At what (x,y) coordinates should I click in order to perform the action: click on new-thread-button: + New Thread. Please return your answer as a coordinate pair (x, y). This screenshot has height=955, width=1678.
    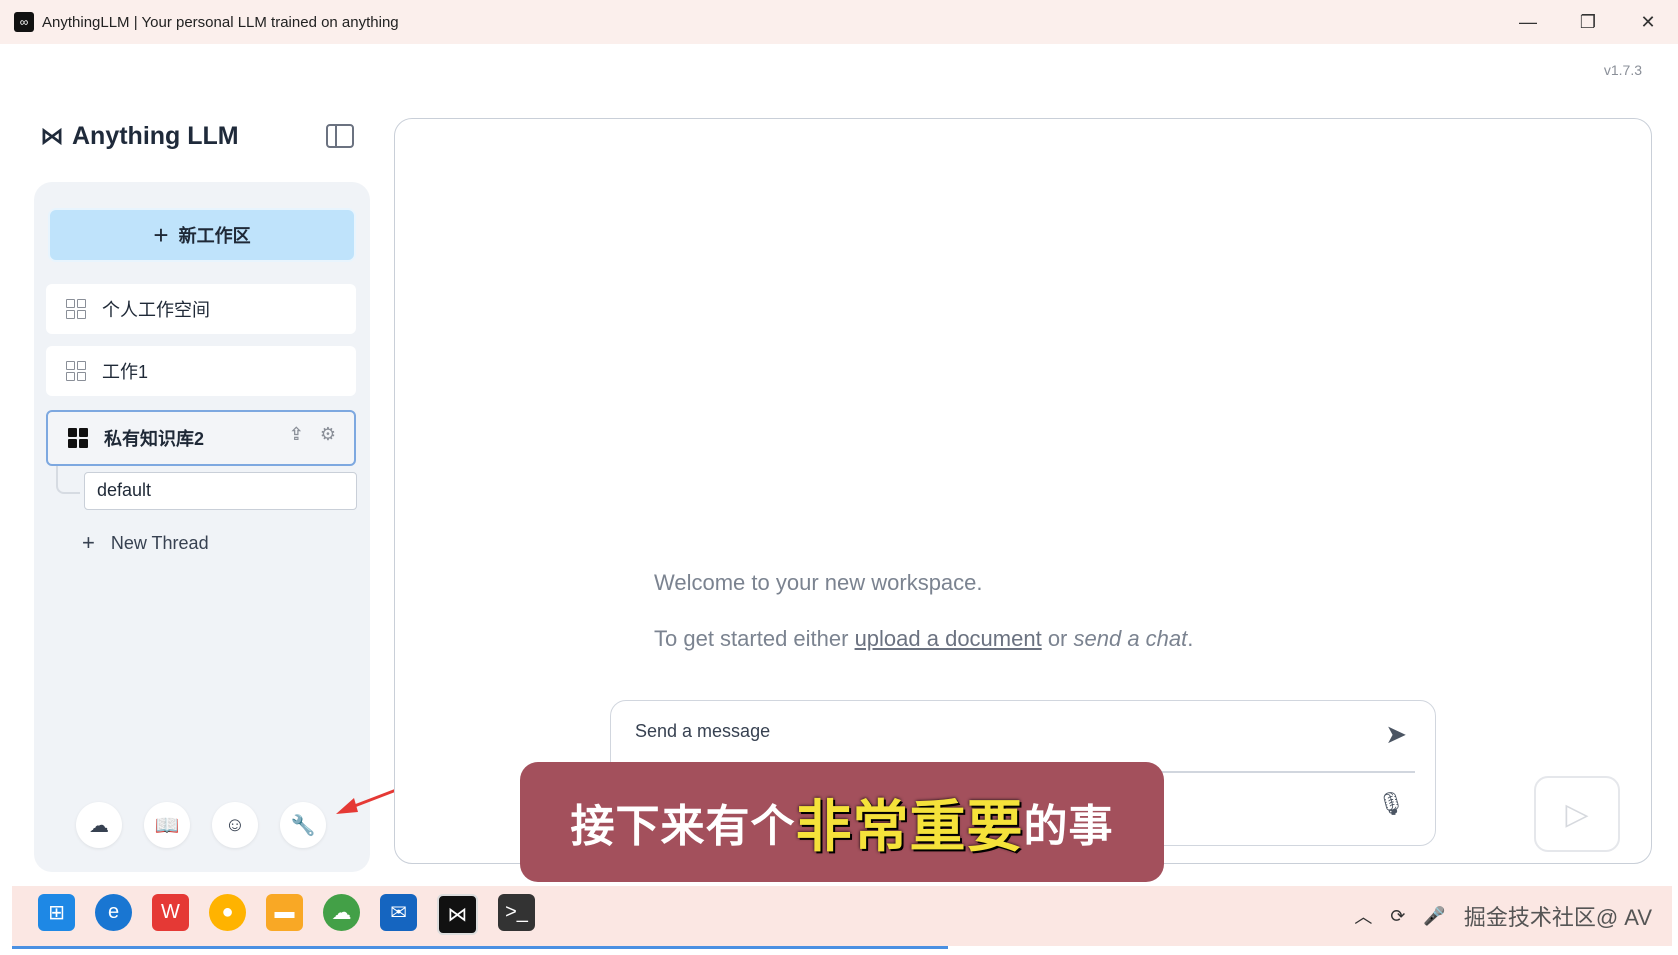
    Looking at the image, I should click on (145, 543).